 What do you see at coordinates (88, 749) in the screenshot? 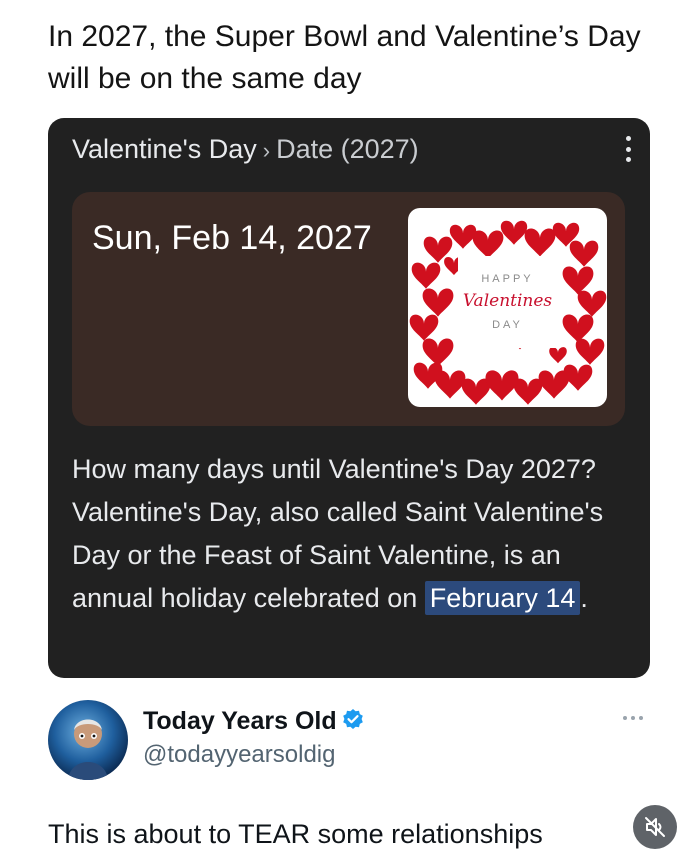
I see `avatar-graphic` at bounding box center [88, 749].